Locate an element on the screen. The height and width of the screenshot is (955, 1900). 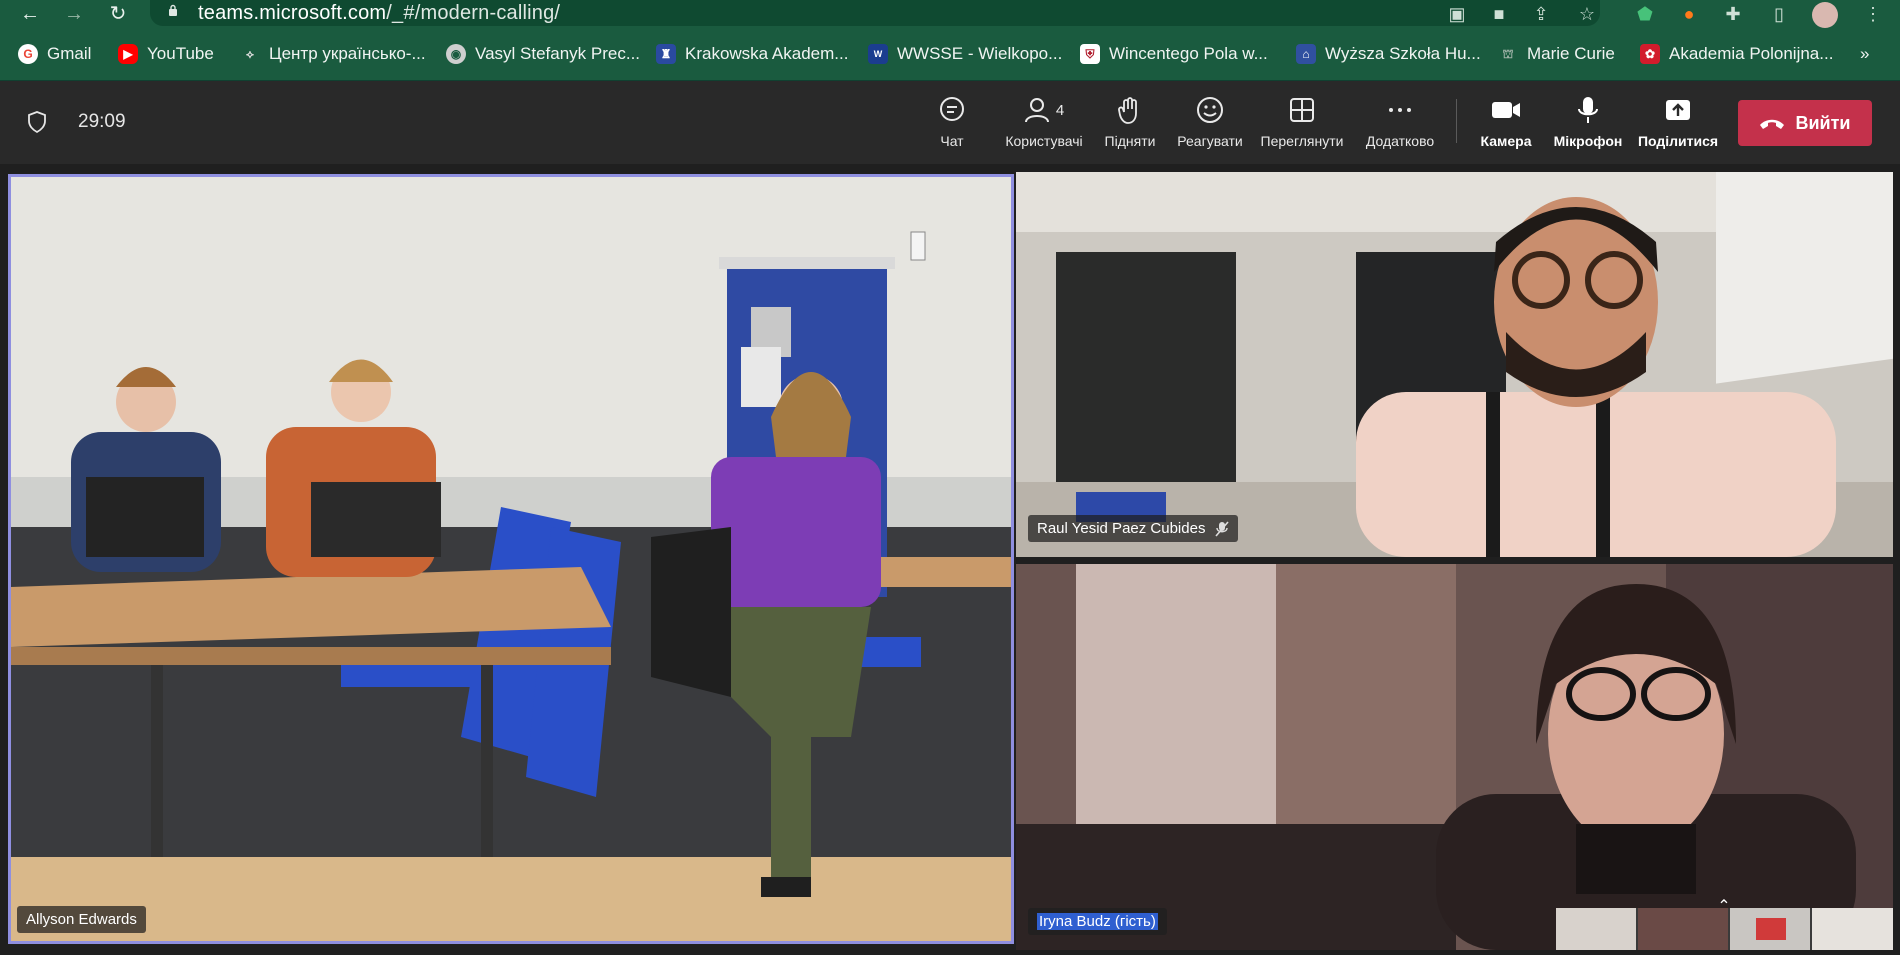
university-icon: W is located at coordinates (878, 54).